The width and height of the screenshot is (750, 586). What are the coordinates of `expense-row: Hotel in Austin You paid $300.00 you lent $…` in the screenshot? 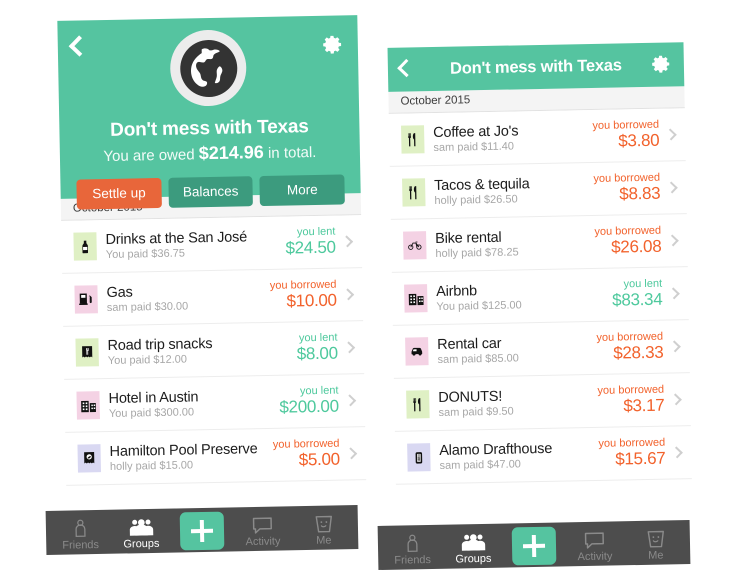 It's located at (215, 403).